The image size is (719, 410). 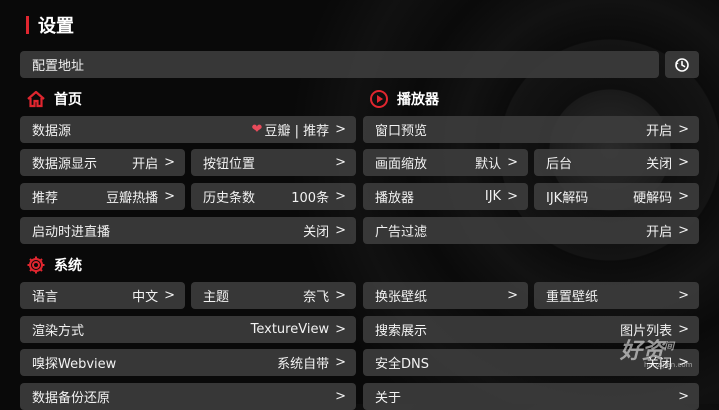 What do you see at coordinates (56, 26) in the screenshot?
I see `page-title: 设置` at bounding box center [56, 26].